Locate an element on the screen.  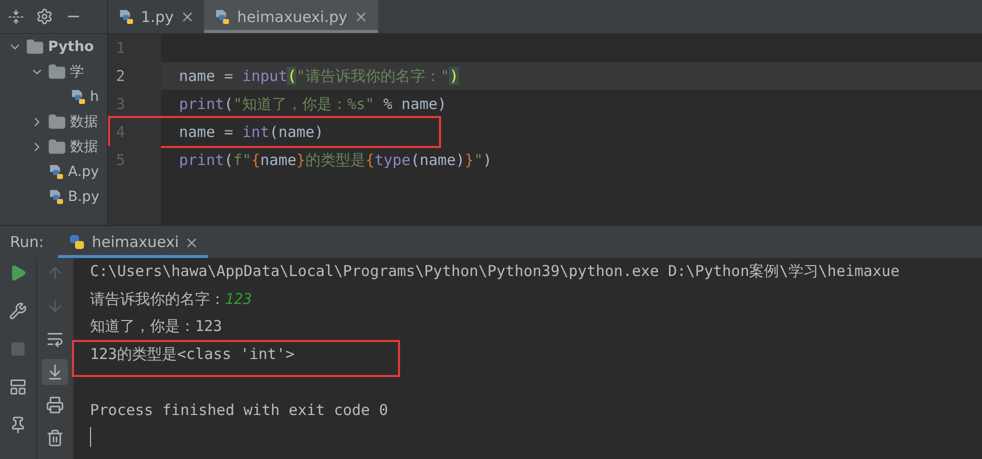
run-icon is located at coordinates (18, 273).